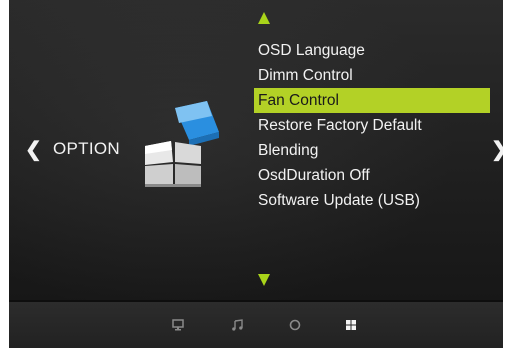 The image size is (511, 348). What do you see at coordinates (497, 149) in the screenshot?
I see `nav-next-icon: ❯` at bounding box center [497, 149].